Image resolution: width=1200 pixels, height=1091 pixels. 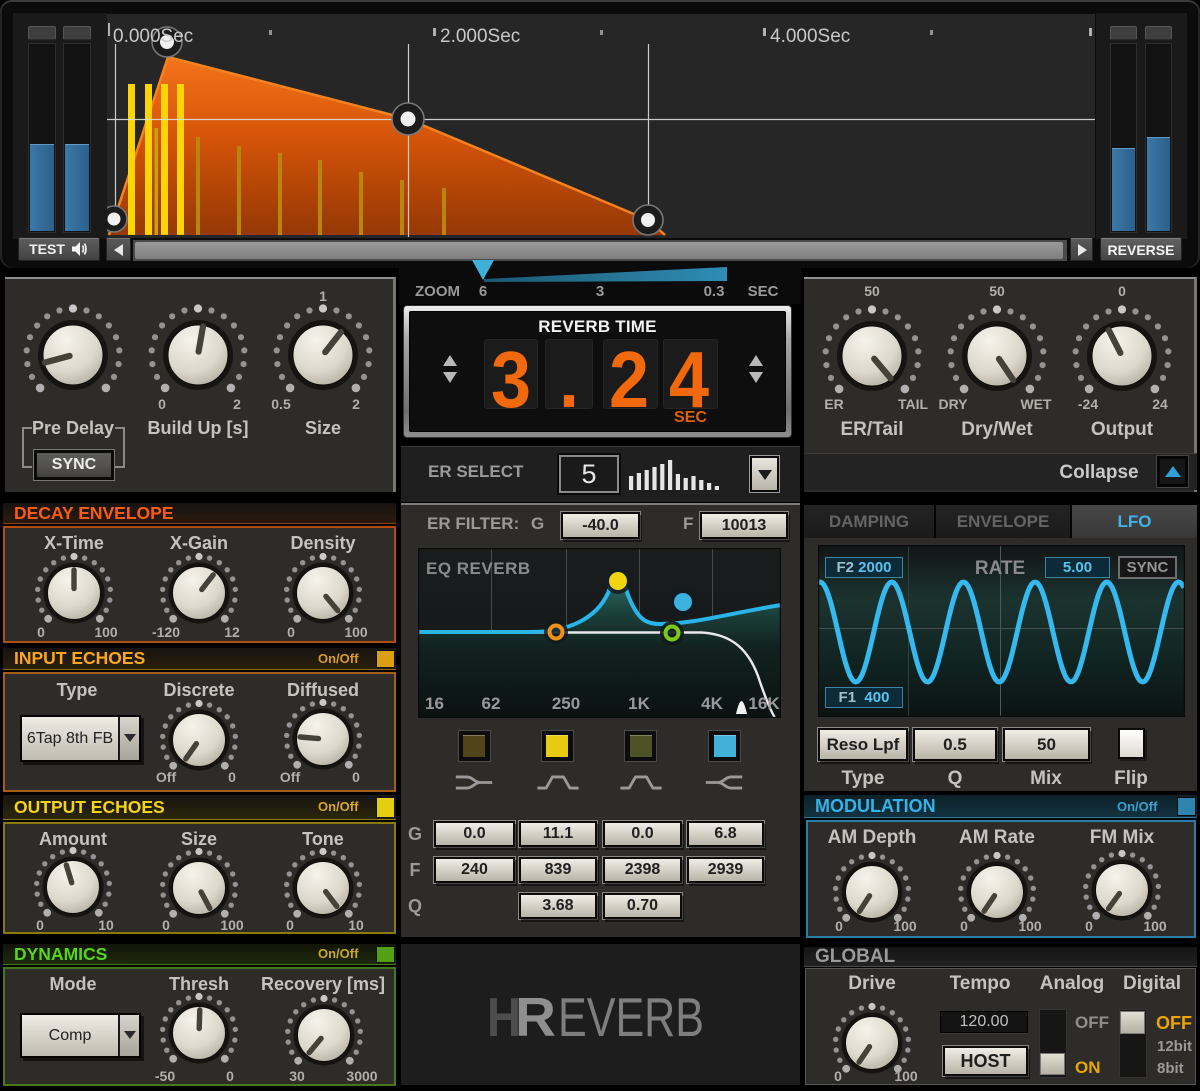 I want to click on svg-text: 16, so click(x=434, y=703).